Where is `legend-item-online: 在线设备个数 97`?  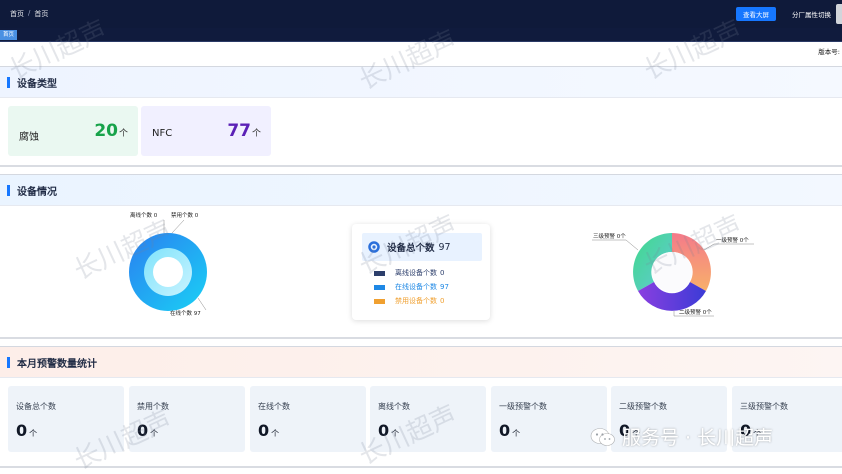
legend-item-online: 在线设备个数 97 is located at coordinates (411, 287).